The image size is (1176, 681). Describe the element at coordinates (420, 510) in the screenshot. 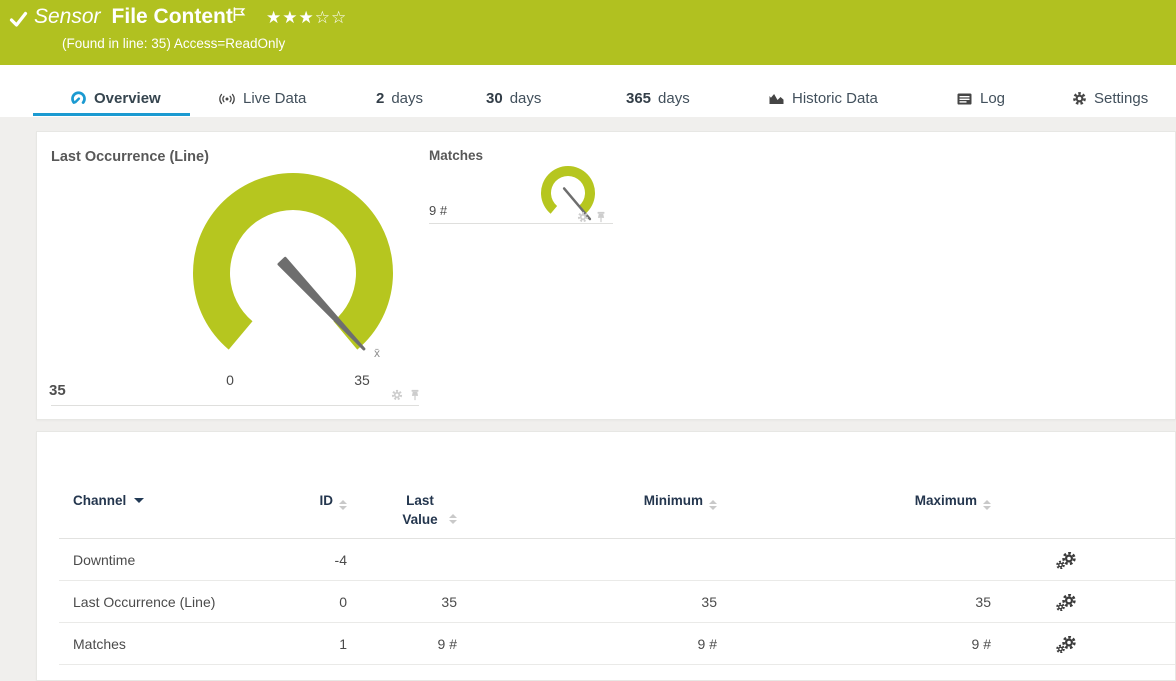

I see `column-header-last-value-label: Last Value` at that location.